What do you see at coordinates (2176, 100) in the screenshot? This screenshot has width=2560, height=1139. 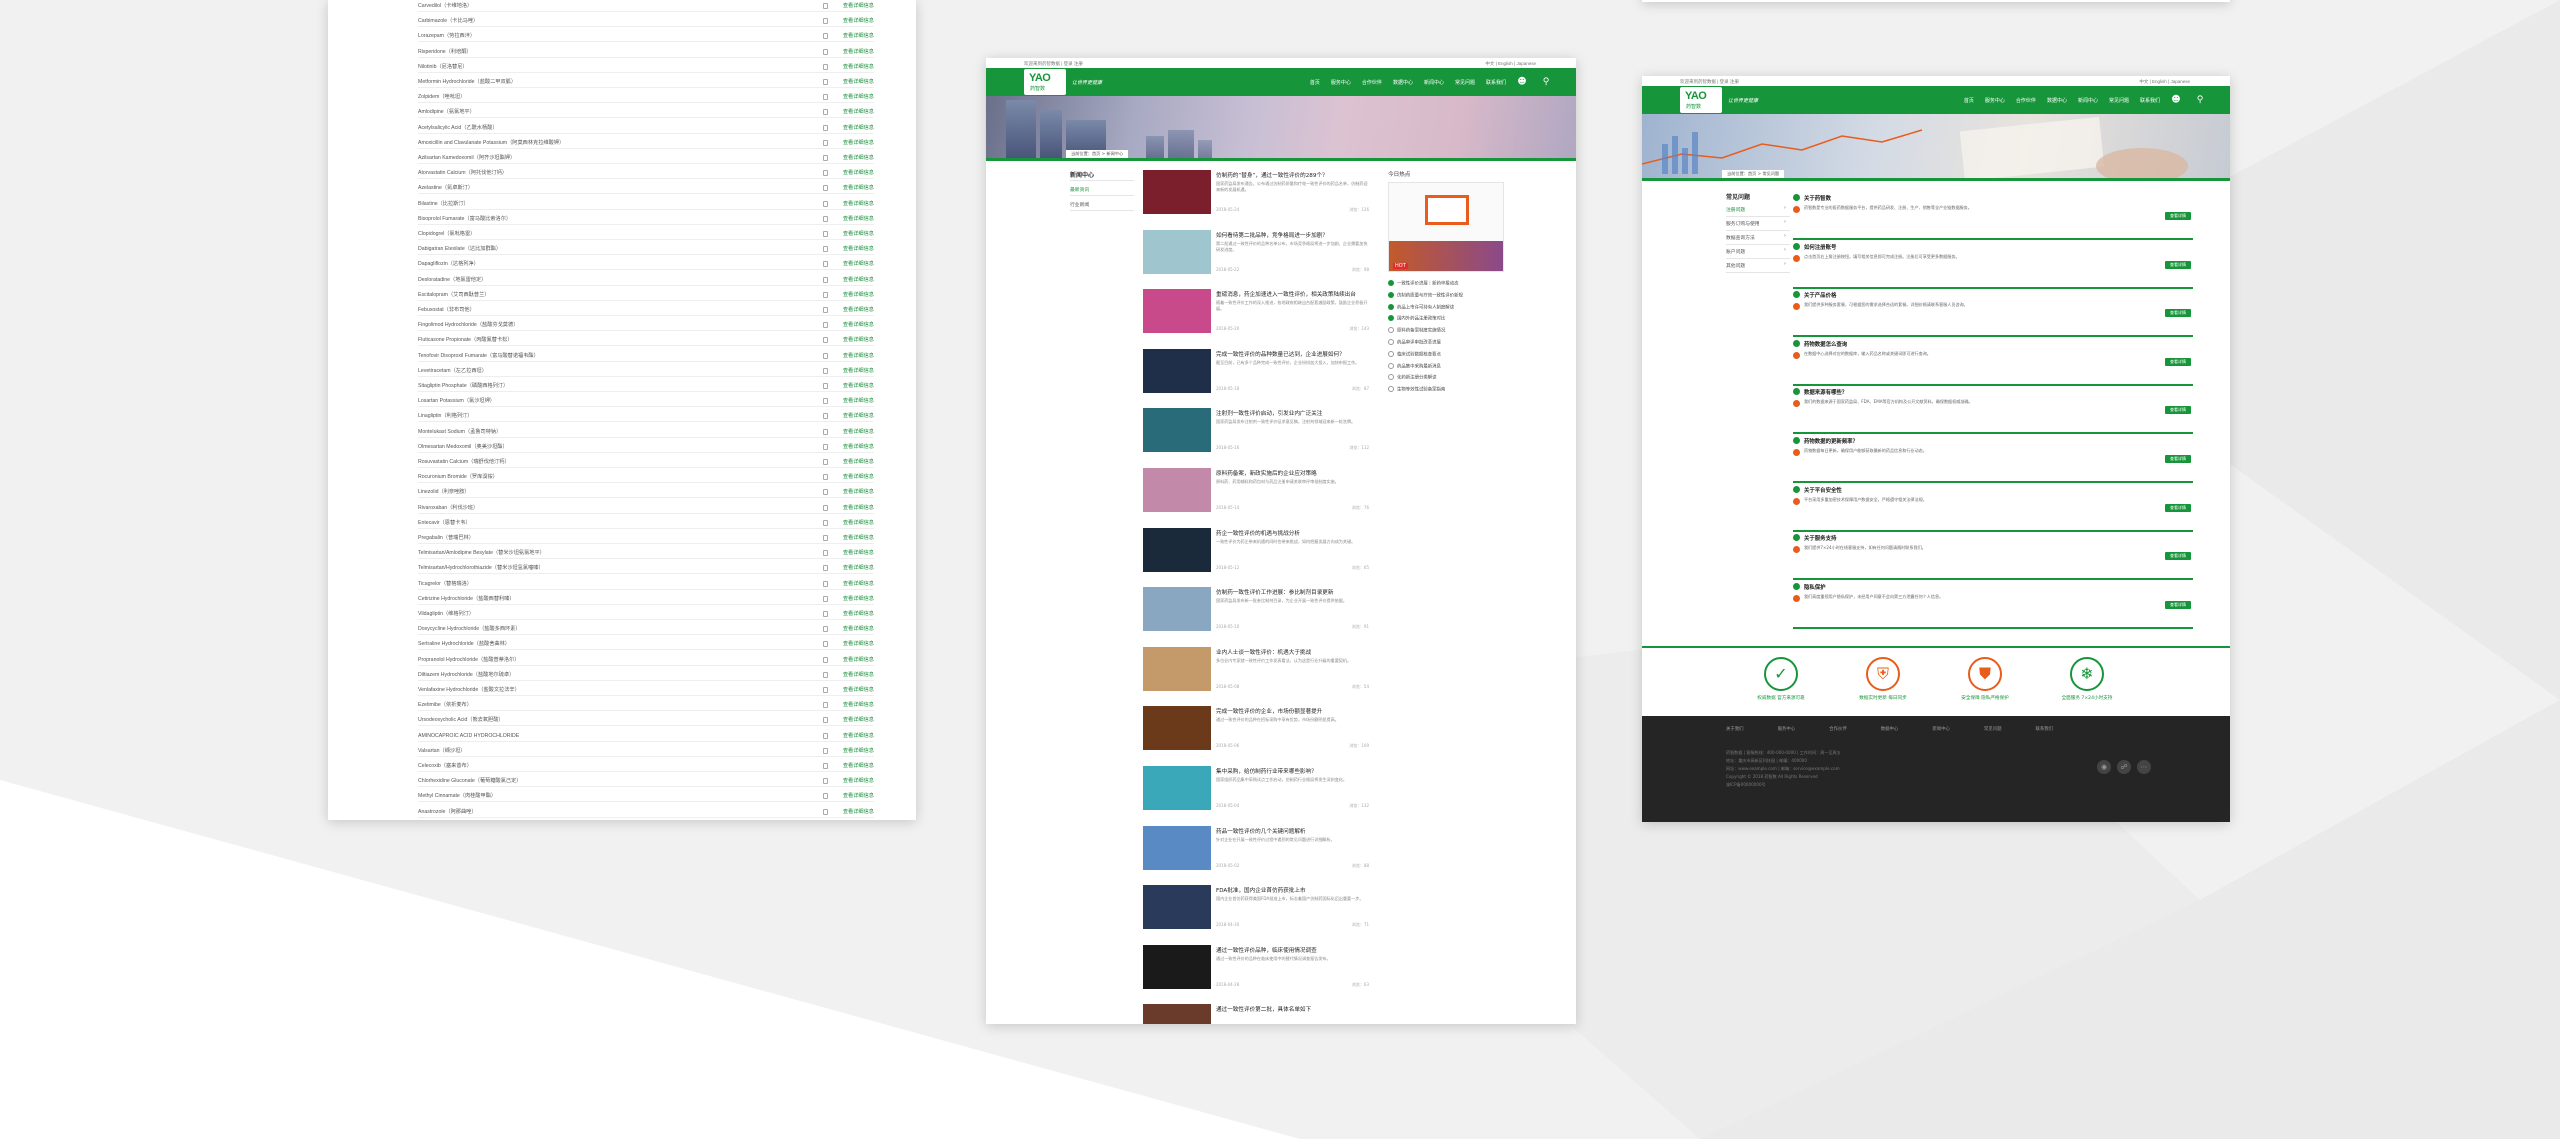 I see `user-icon: ☻` at bounding box center [2176, 100].